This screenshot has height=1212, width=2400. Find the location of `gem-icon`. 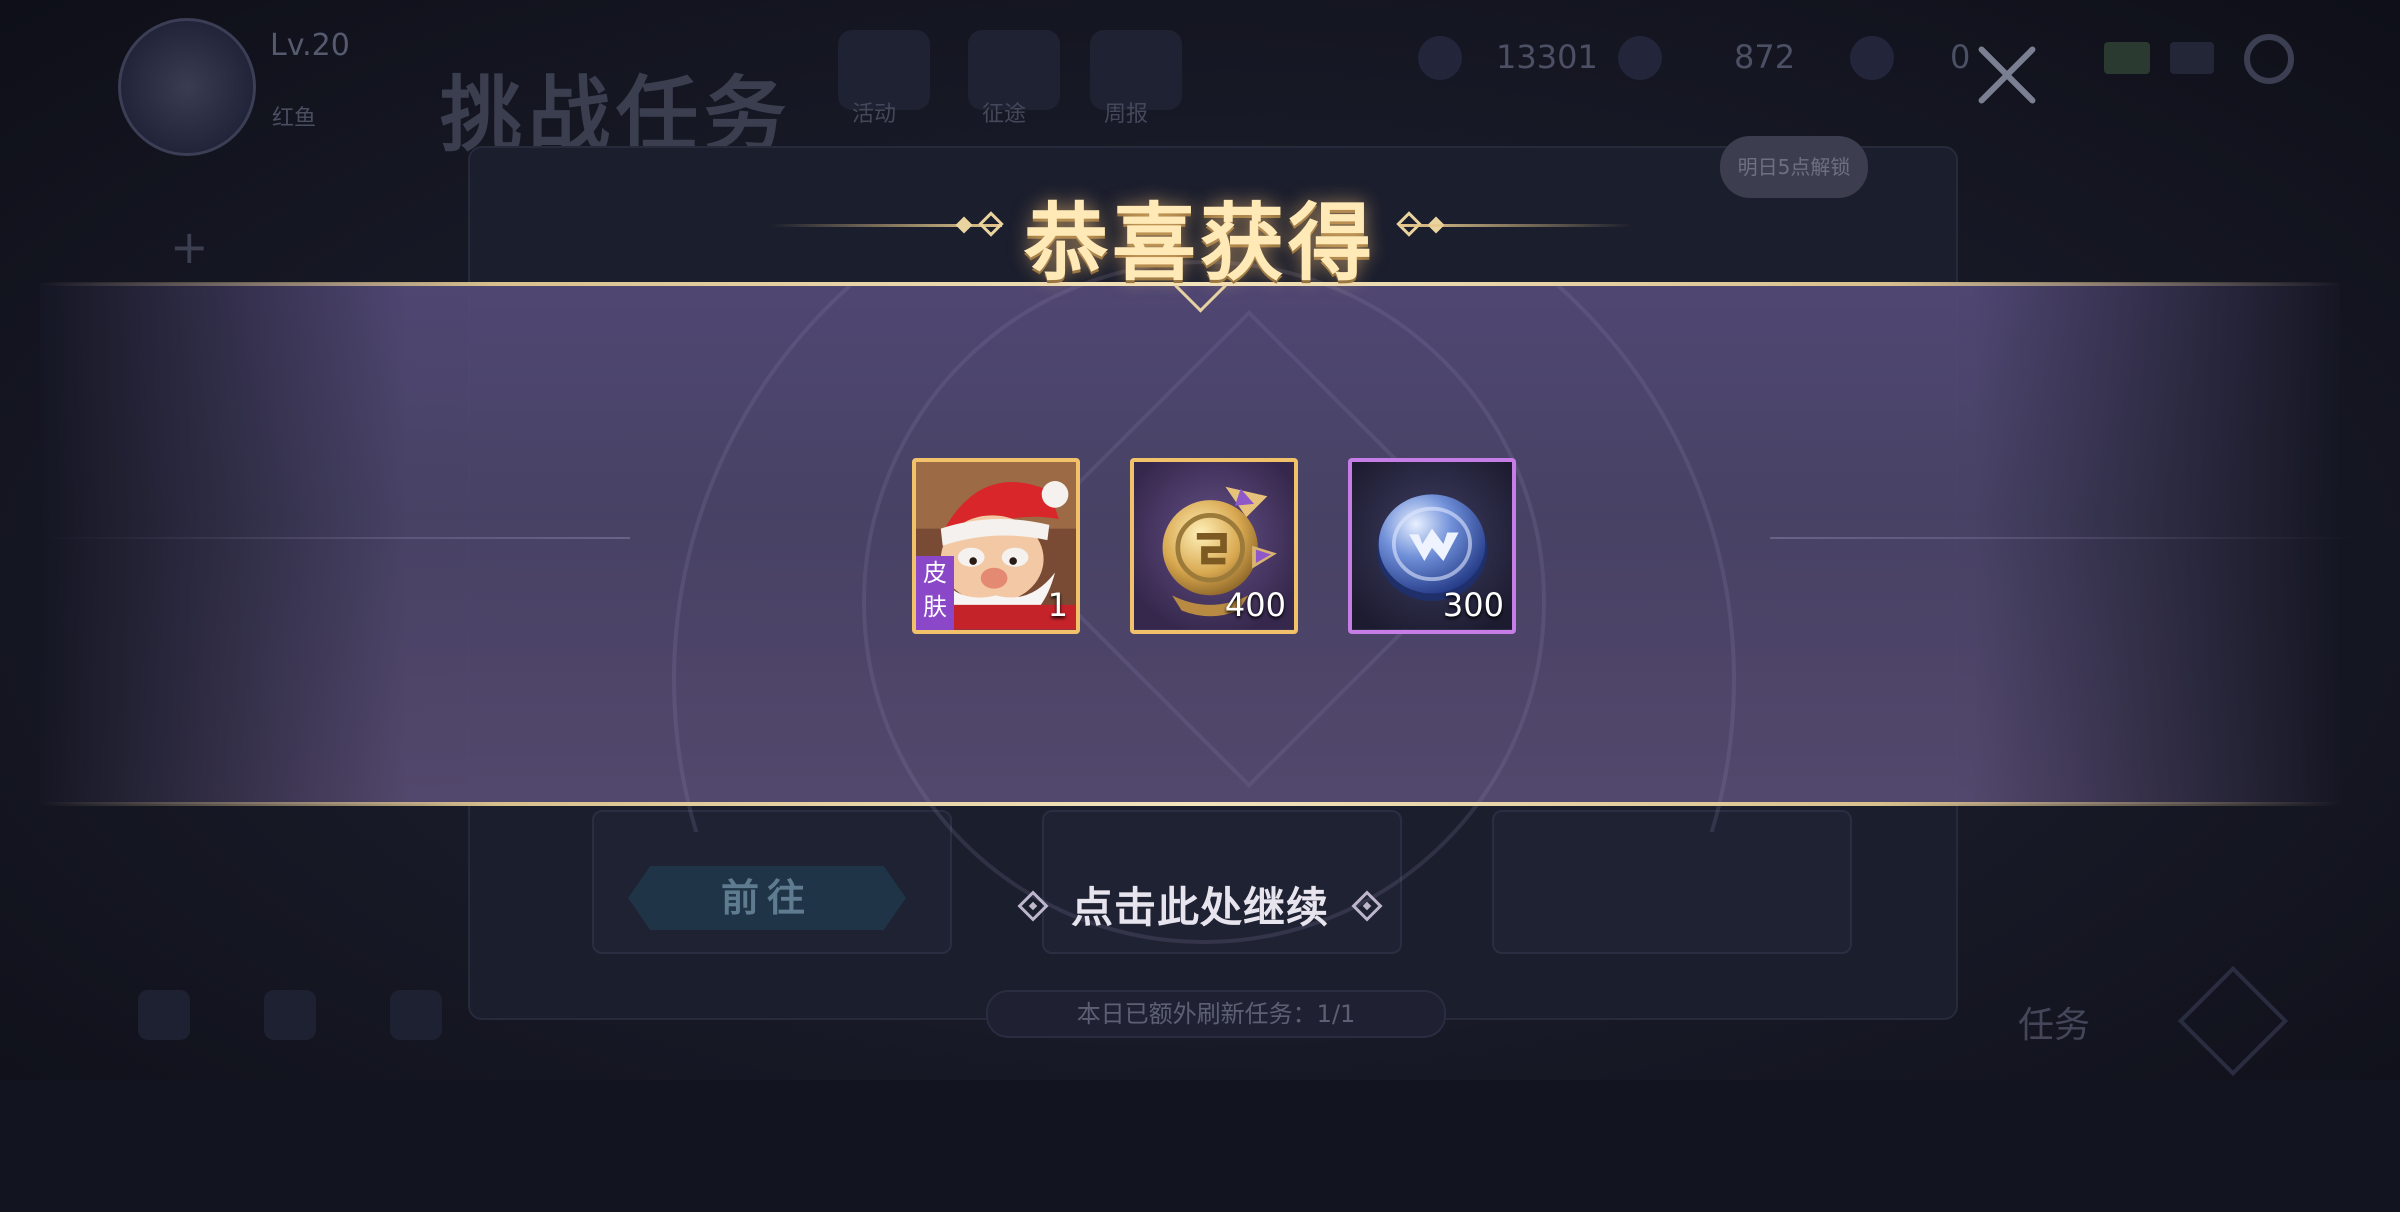

gem-icon is located at coordinates (1872, 58).